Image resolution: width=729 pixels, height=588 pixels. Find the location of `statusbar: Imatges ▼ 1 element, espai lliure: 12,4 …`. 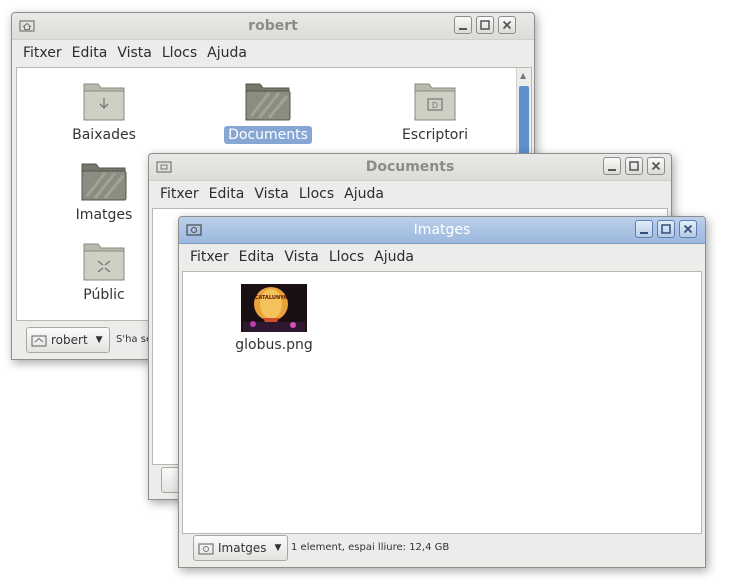

statusbar: Imatges ▼ 1 element, espai lliure: 12,4 … is located at coordinates (442, 548).